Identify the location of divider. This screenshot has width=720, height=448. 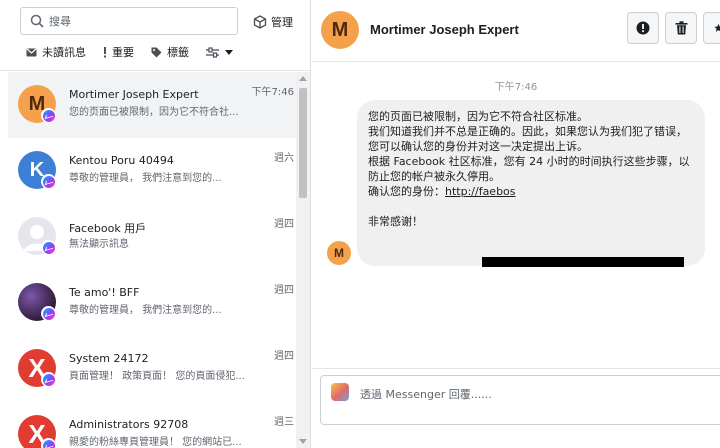
(155, 70).